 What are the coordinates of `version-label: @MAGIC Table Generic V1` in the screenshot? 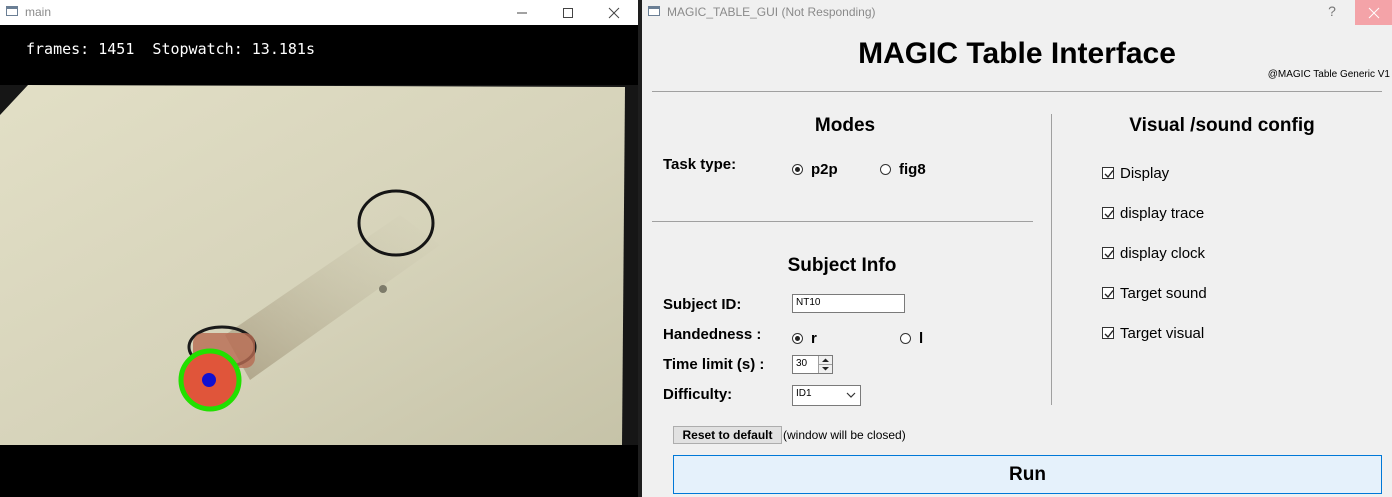 It's located at (1328, 74).